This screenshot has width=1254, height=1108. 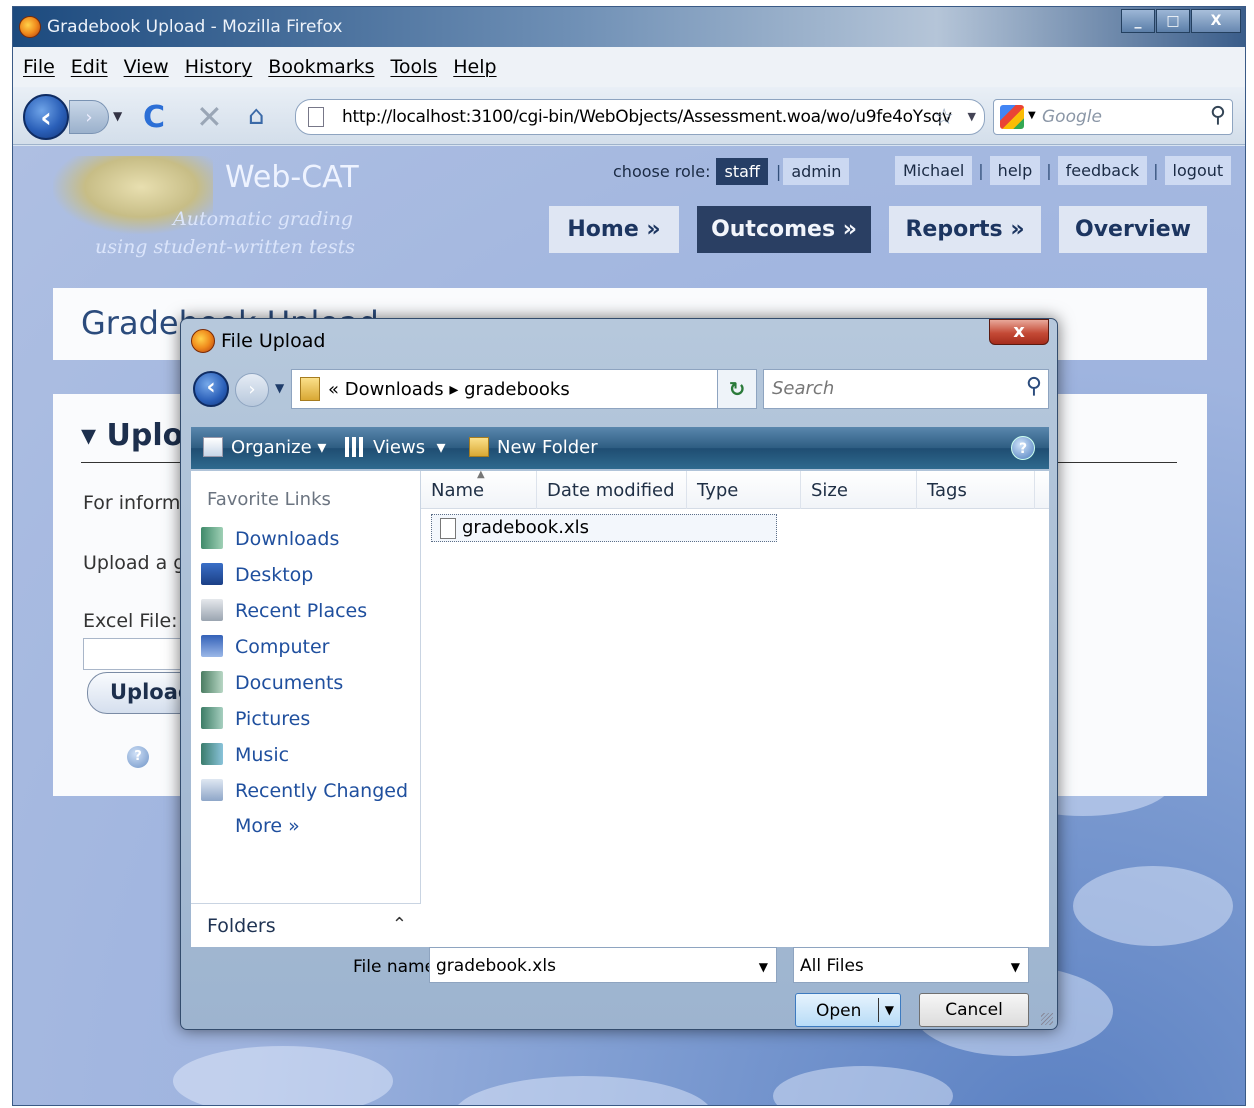 I want to click on new-folder-button: New Folder, so click(x=533, y=447).